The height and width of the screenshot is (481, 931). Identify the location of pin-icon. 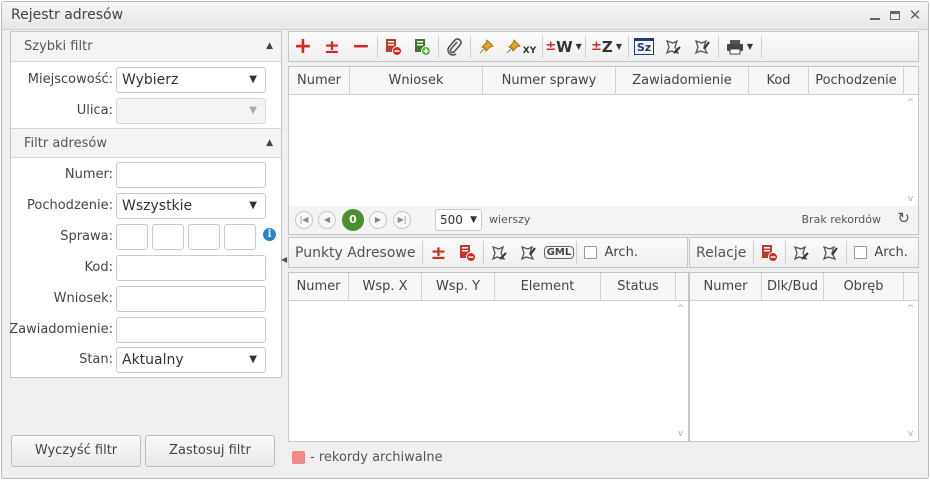
(486, 46).